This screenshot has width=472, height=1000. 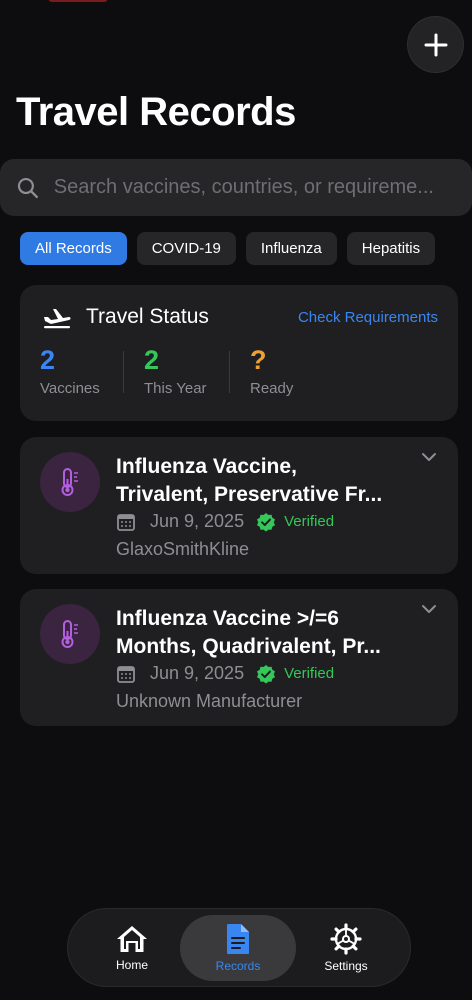 I want to click on filter-chip-hepatitis: Hepatitis, so click(x=391, y=248).